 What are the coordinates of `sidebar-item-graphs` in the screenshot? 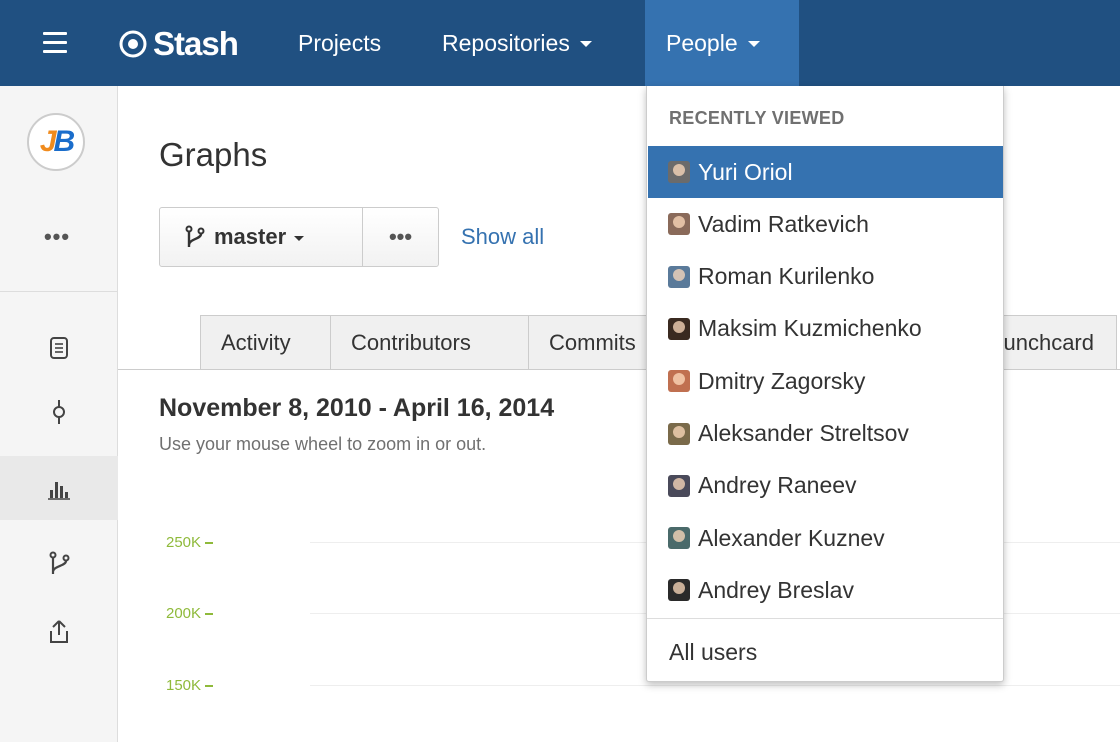 It's located at (59, 488).